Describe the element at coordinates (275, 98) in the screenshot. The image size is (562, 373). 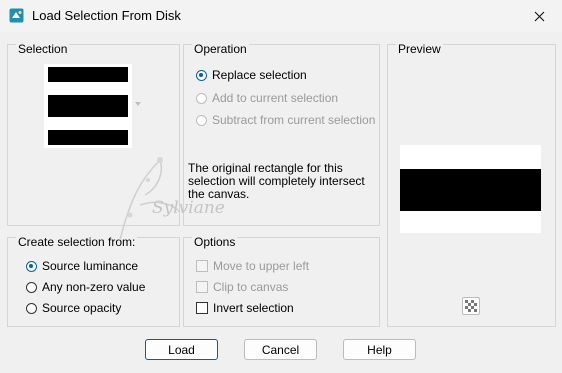
I see `add-to-selection-label: Add to current selection` at that location.